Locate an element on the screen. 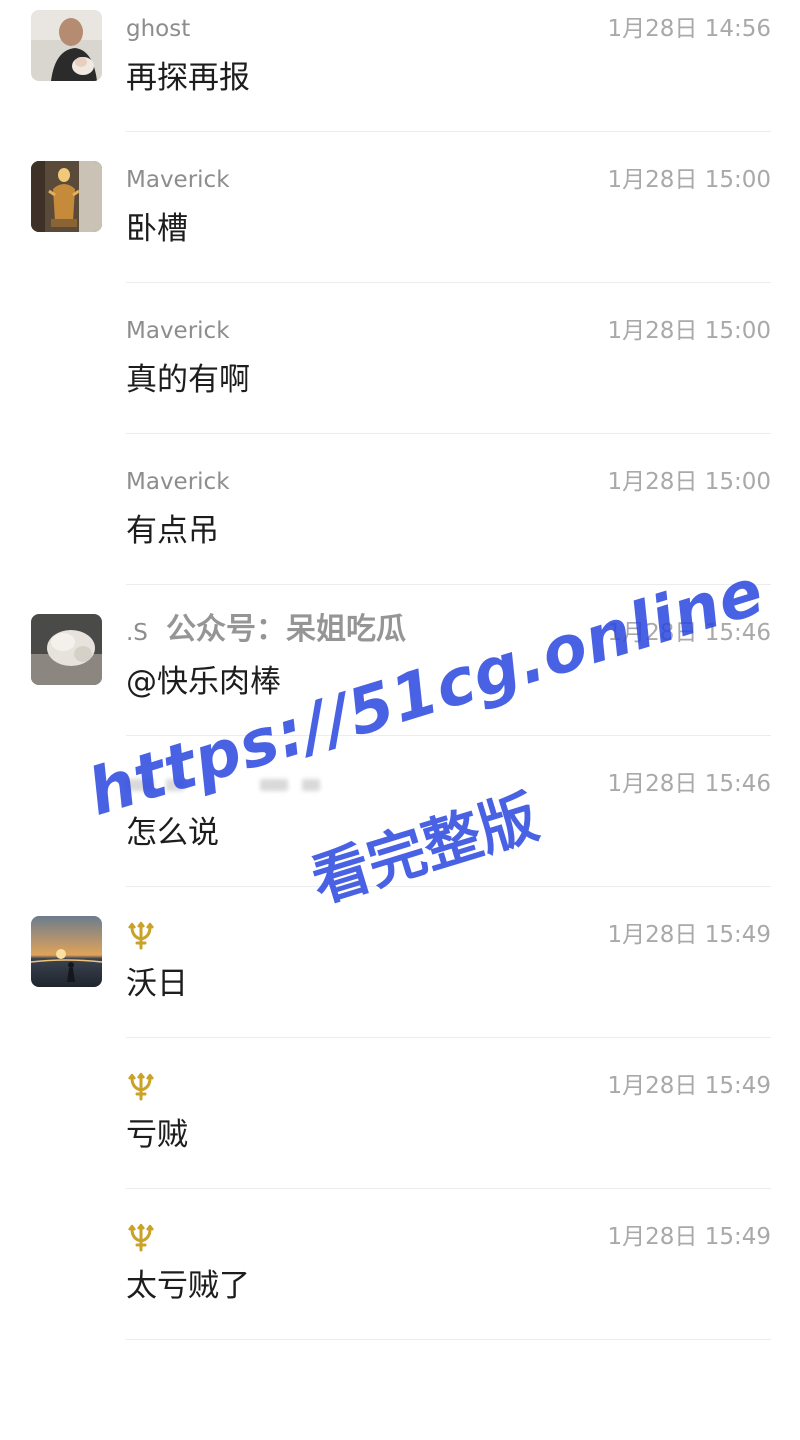  sender-name: ghost is located at coordinates (158, 29).